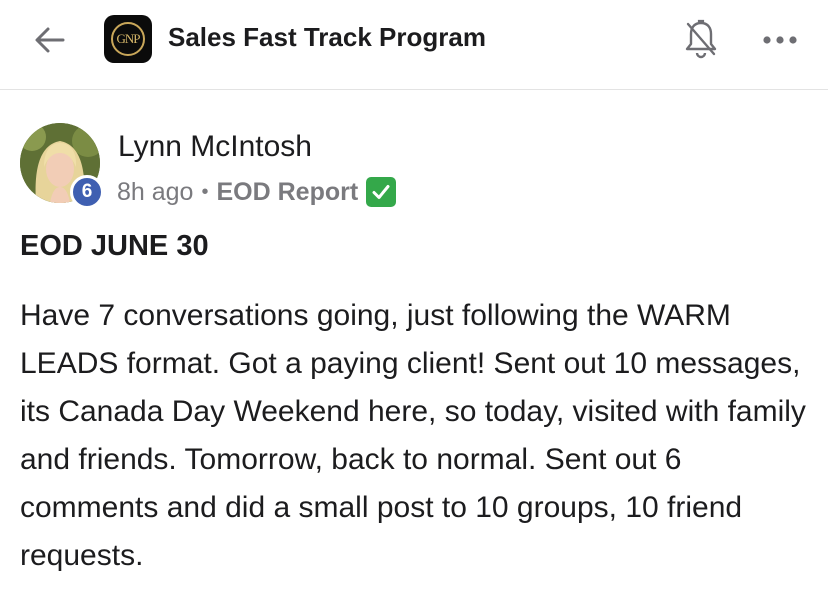 Image resolution: width=828 pixels, height=602 pixels. Describe the element at coordinates (155, 191) in the screenshot. I see `post-timestamp: 8h ago` at that location.